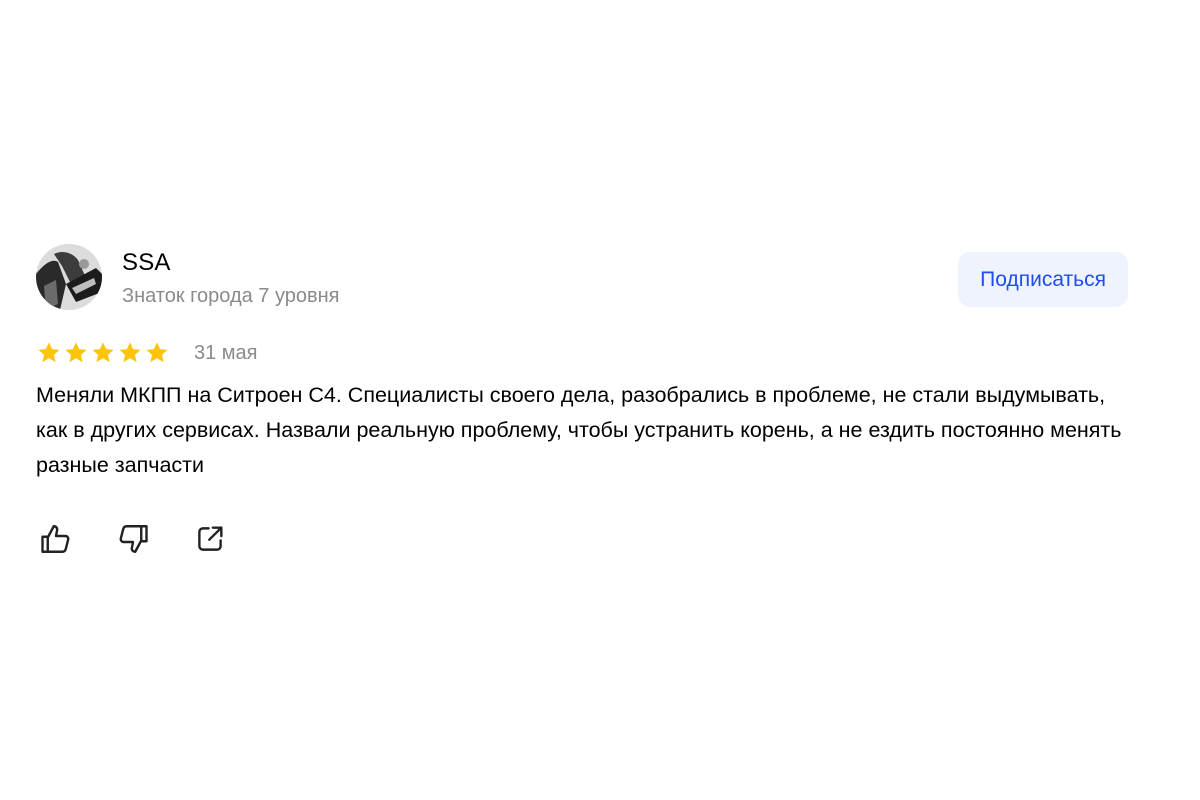 The width and height of the screenshot is (1200, 800). Describe the element at coordinates (583, 539) in the screenshot. I see `review-actions` at that location.